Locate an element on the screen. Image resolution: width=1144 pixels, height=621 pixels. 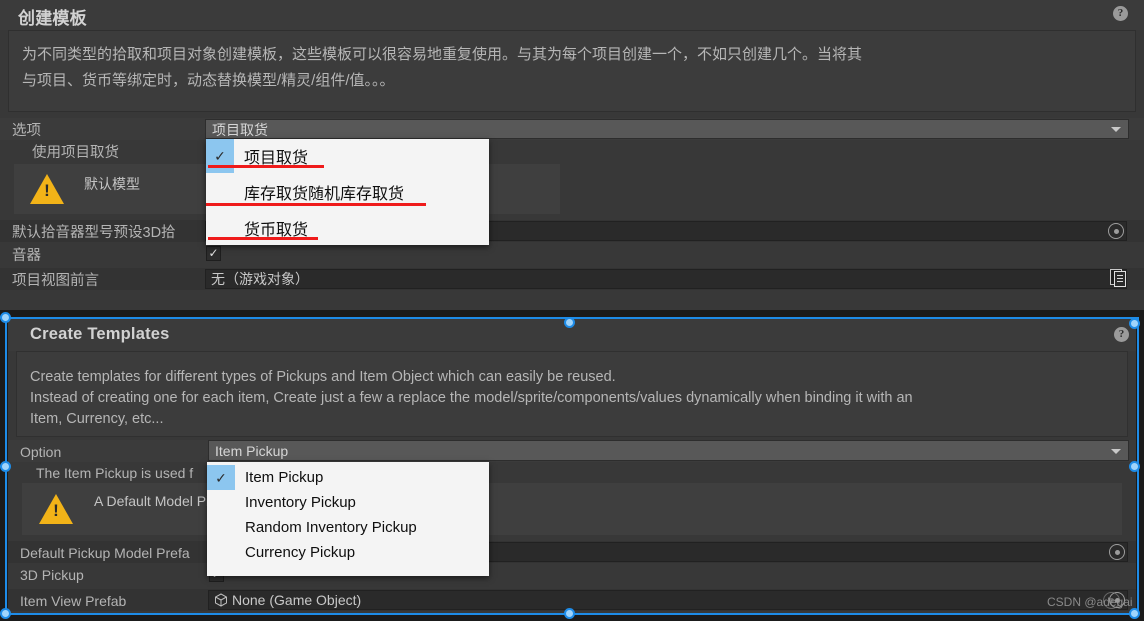
bottom-view-prefab-value: None (Game Object) is located at coordinates (297, 600).